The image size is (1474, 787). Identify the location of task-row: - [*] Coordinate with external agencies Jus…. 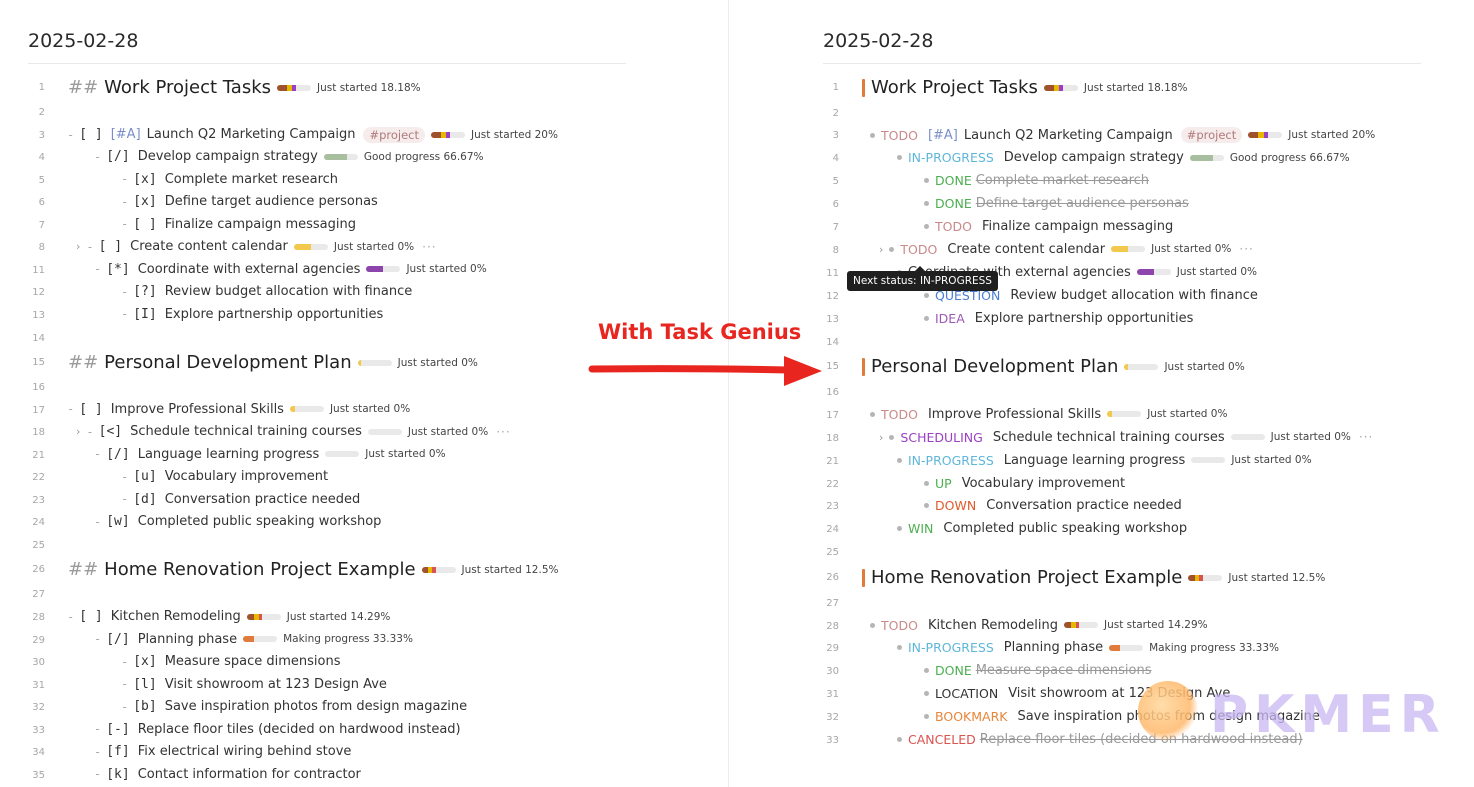
(290, 269).